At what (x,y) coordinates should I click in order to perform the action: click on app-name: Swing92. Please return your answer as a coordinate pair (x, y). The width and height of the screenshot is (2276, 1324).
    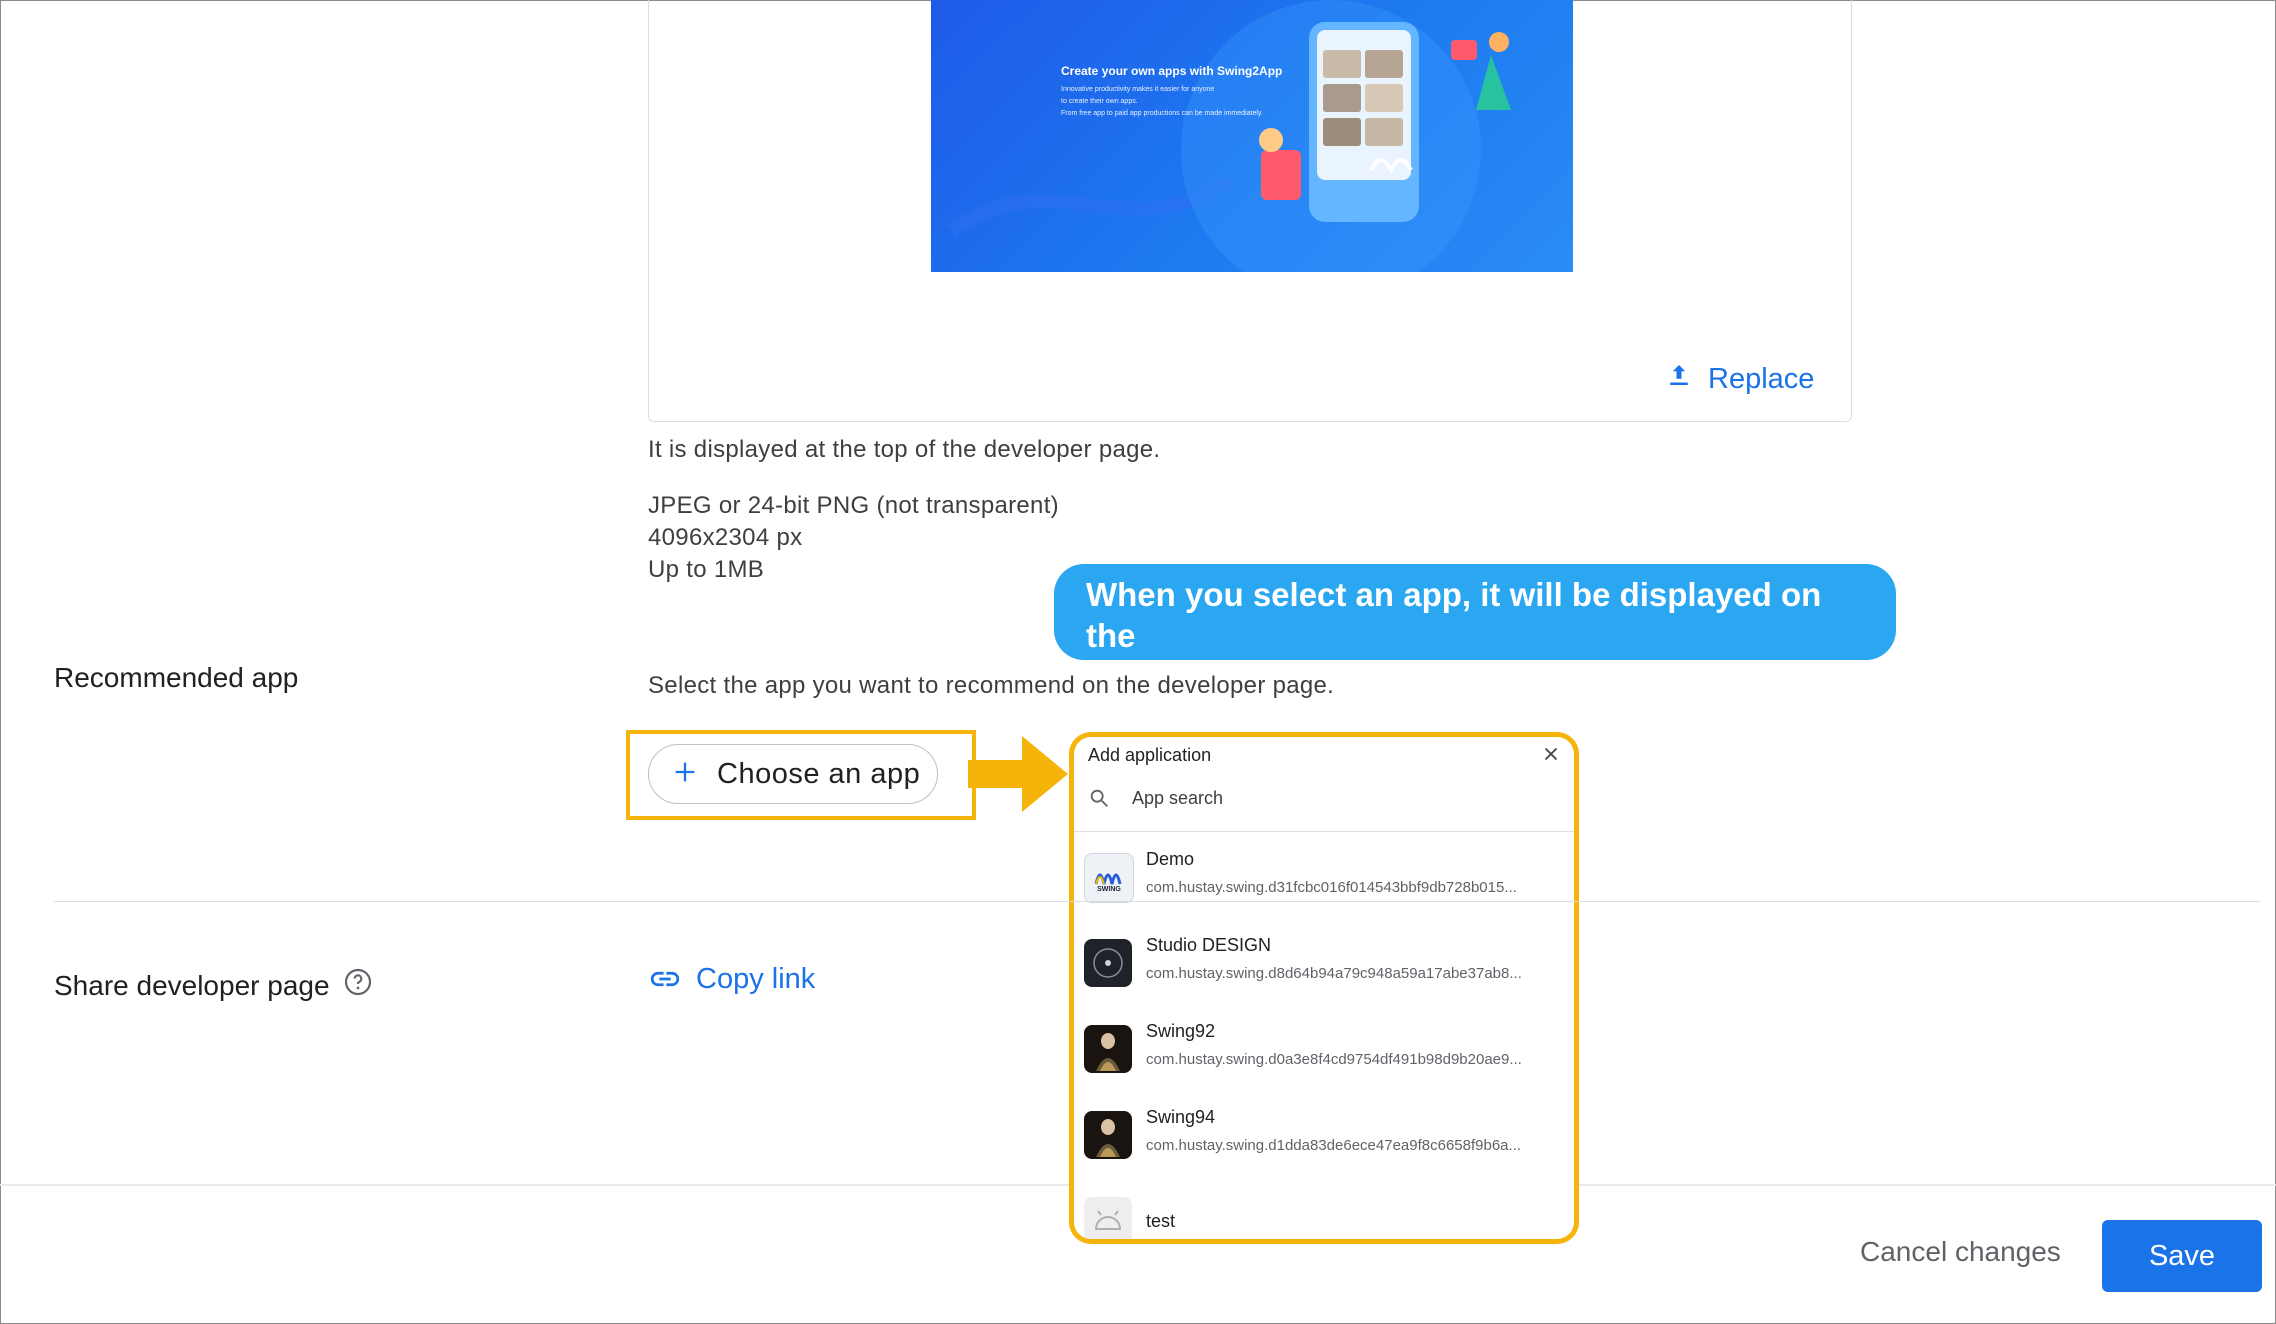
    Looking at the image, I should click on (1181, 1031).